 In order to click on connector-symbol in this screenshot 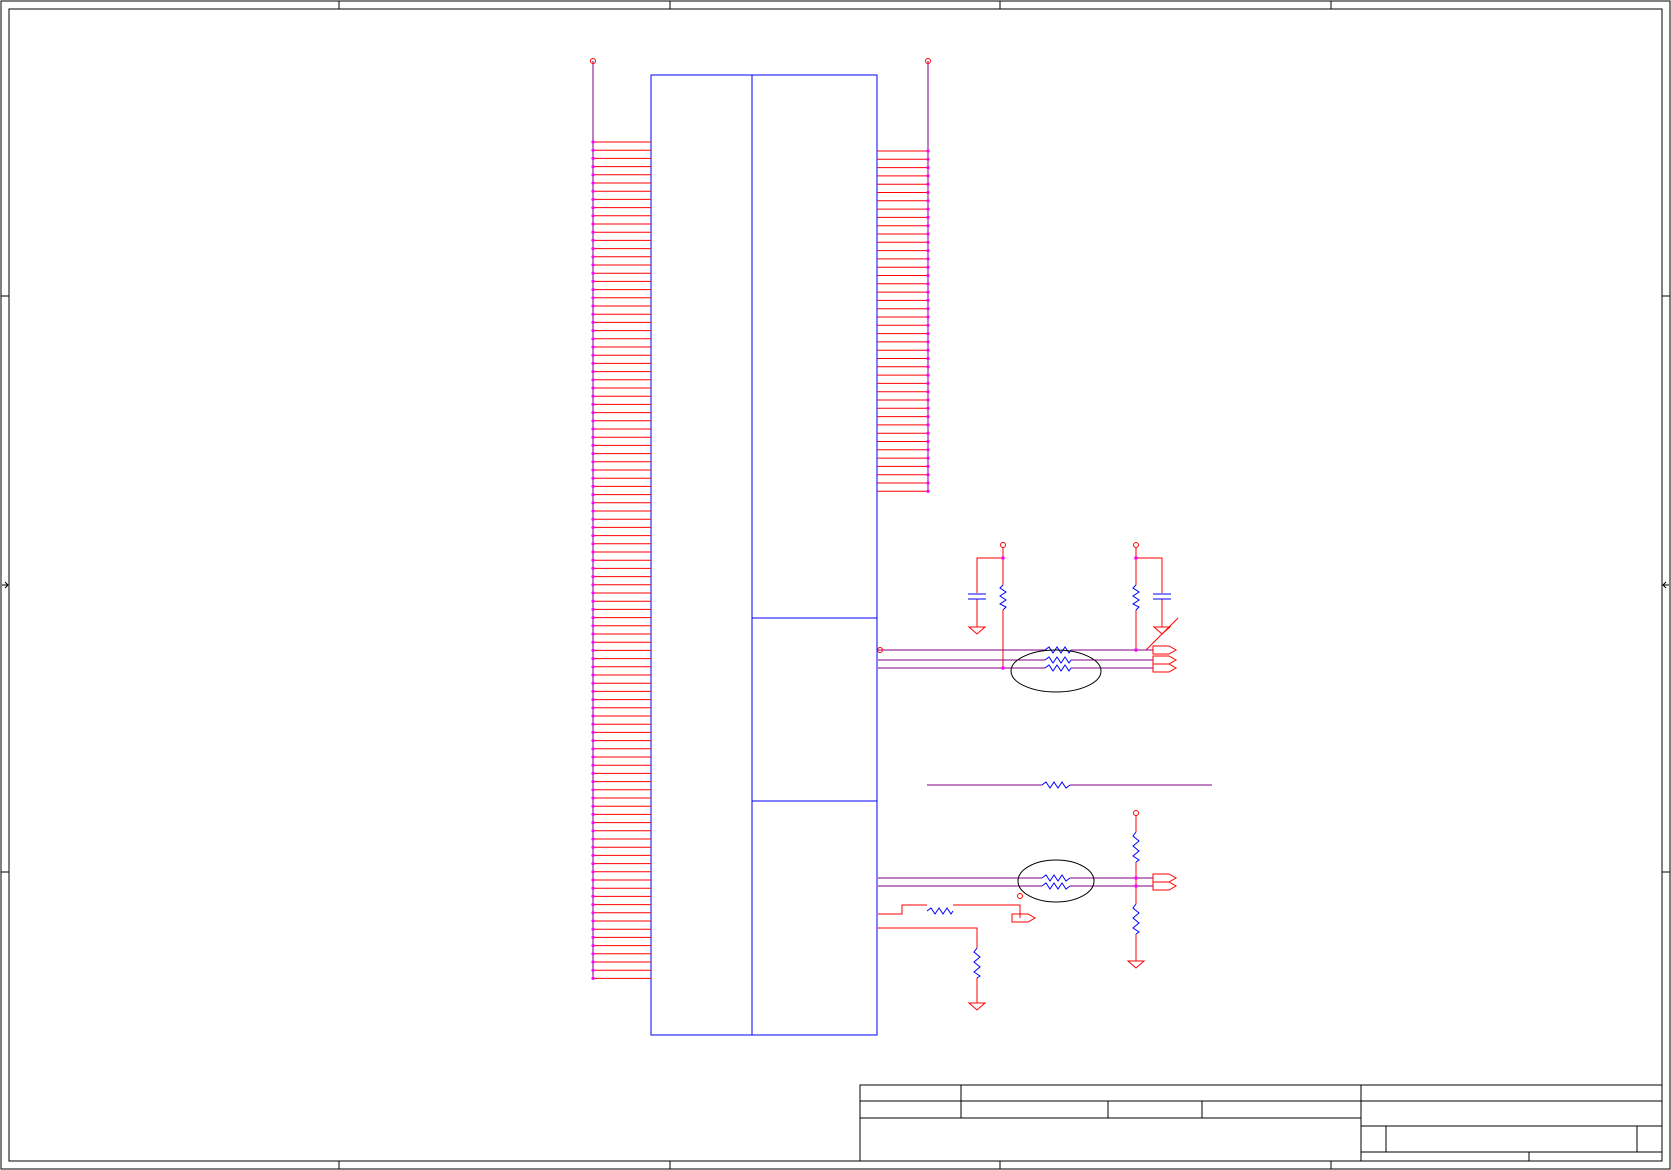, I will do `click(764, 555)`.